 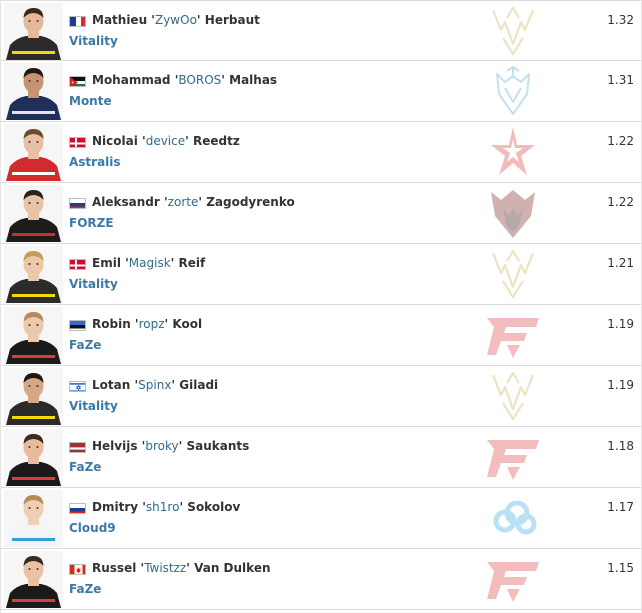 What do you see at coordinates (77, 386) in the screenshot?
I see `flag-il-icon` at bounding box center [77, 386].